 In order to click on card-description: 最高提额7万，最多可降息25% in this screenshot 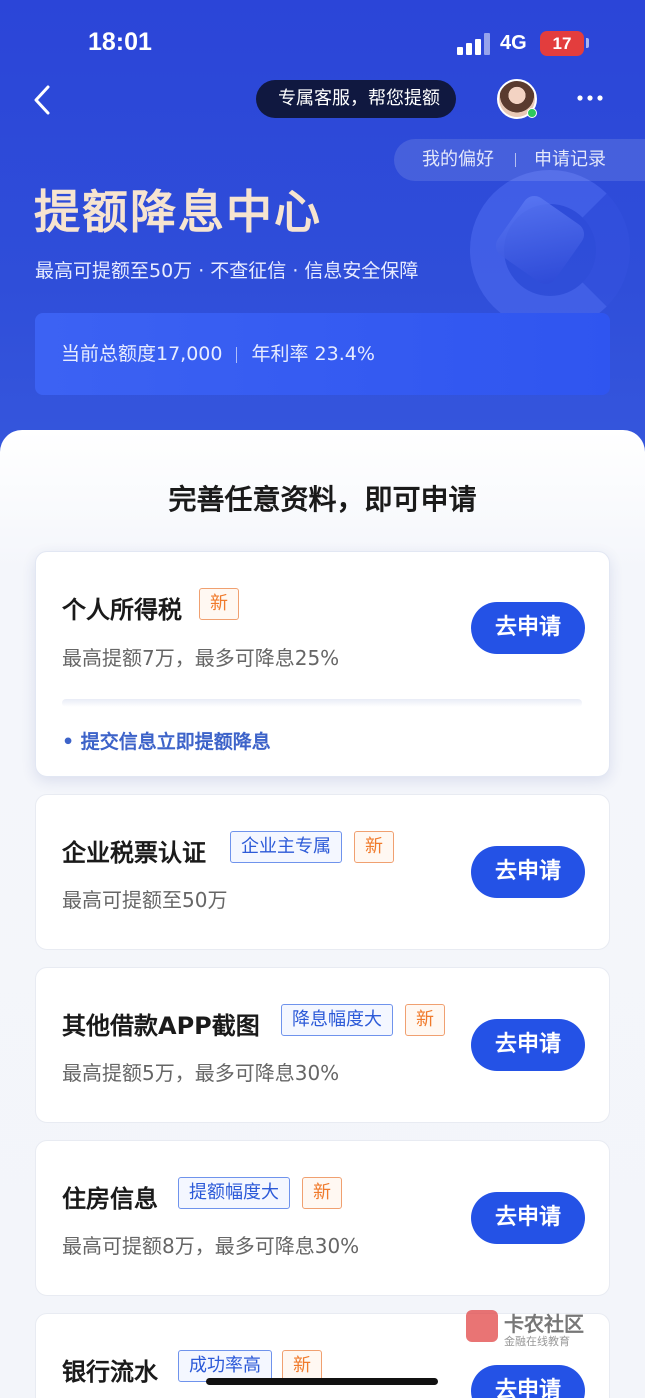, I will do `click(201, 658)`.